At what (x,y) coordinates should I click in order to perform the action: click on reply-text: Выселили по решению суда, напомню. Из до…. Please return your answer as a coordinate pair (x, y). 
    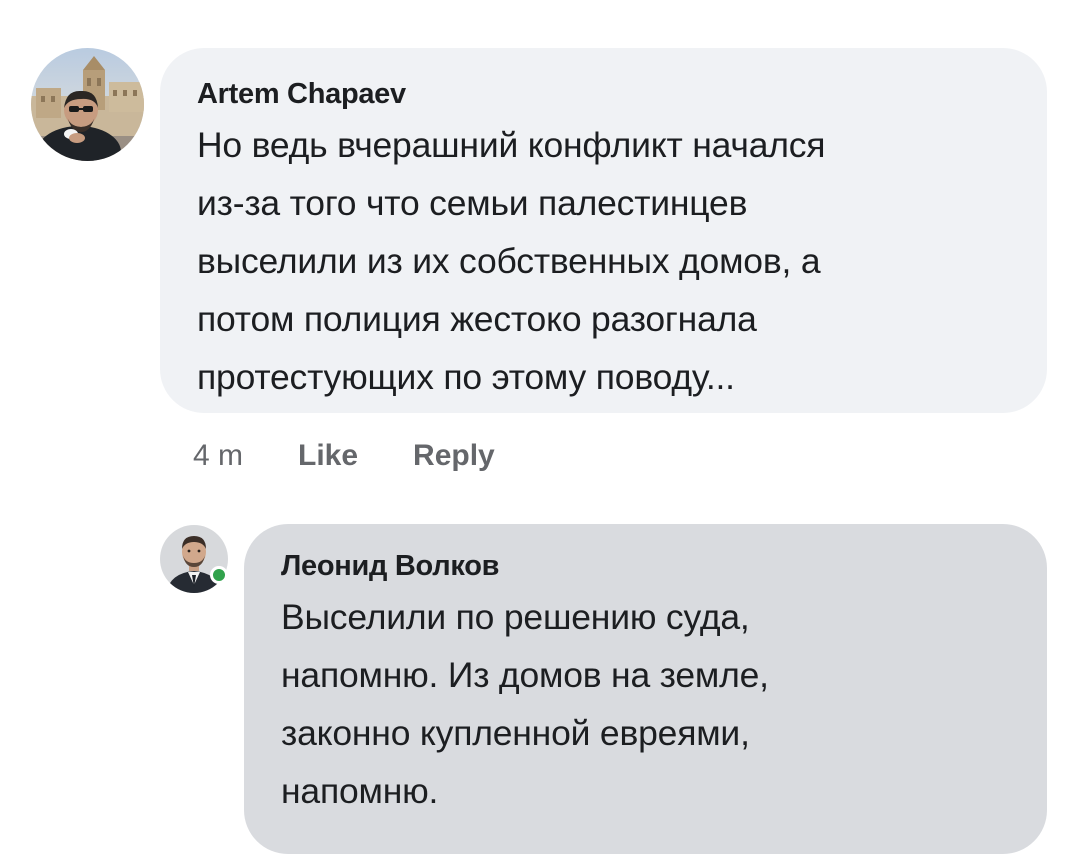
    Looking at the image, I should click on (525, 704).